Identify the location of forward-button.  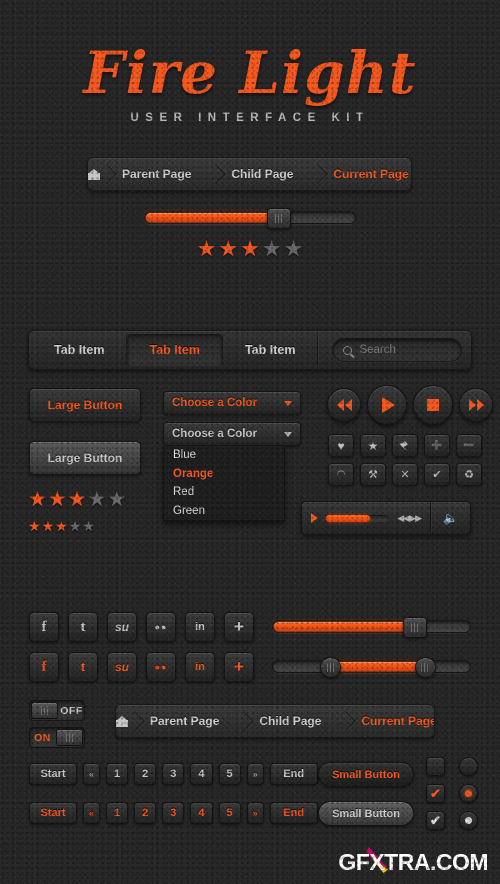
(476, 405).